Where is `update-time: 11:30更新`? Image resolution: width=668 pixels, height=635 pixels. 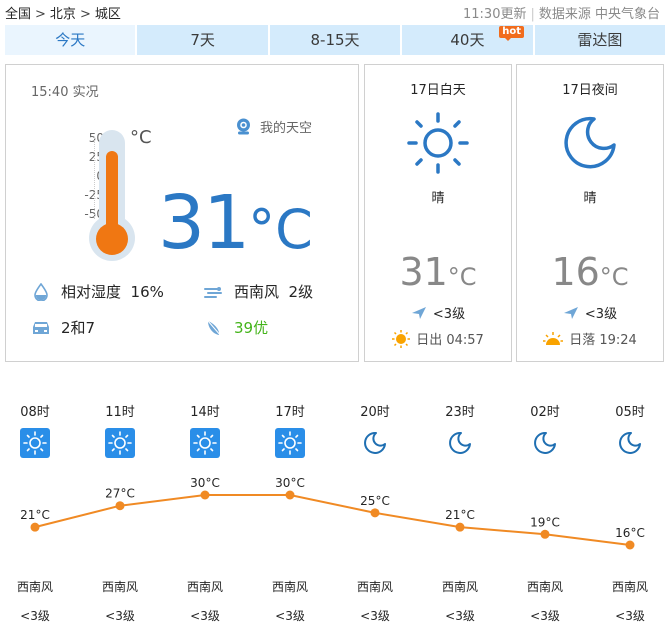 update-time: 11:30更新 is located at coordinates (495, 14).